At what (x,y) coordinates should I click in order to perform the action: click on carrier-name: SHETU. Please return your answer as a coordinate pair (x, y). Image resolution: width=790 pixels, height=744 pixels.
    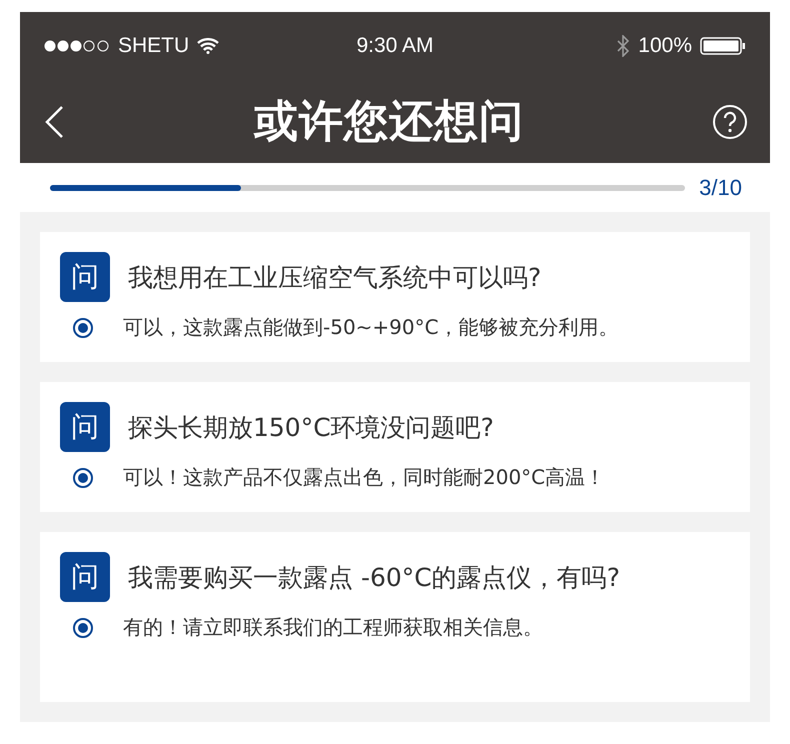
    Looking at the image, I should click on (154, 46).